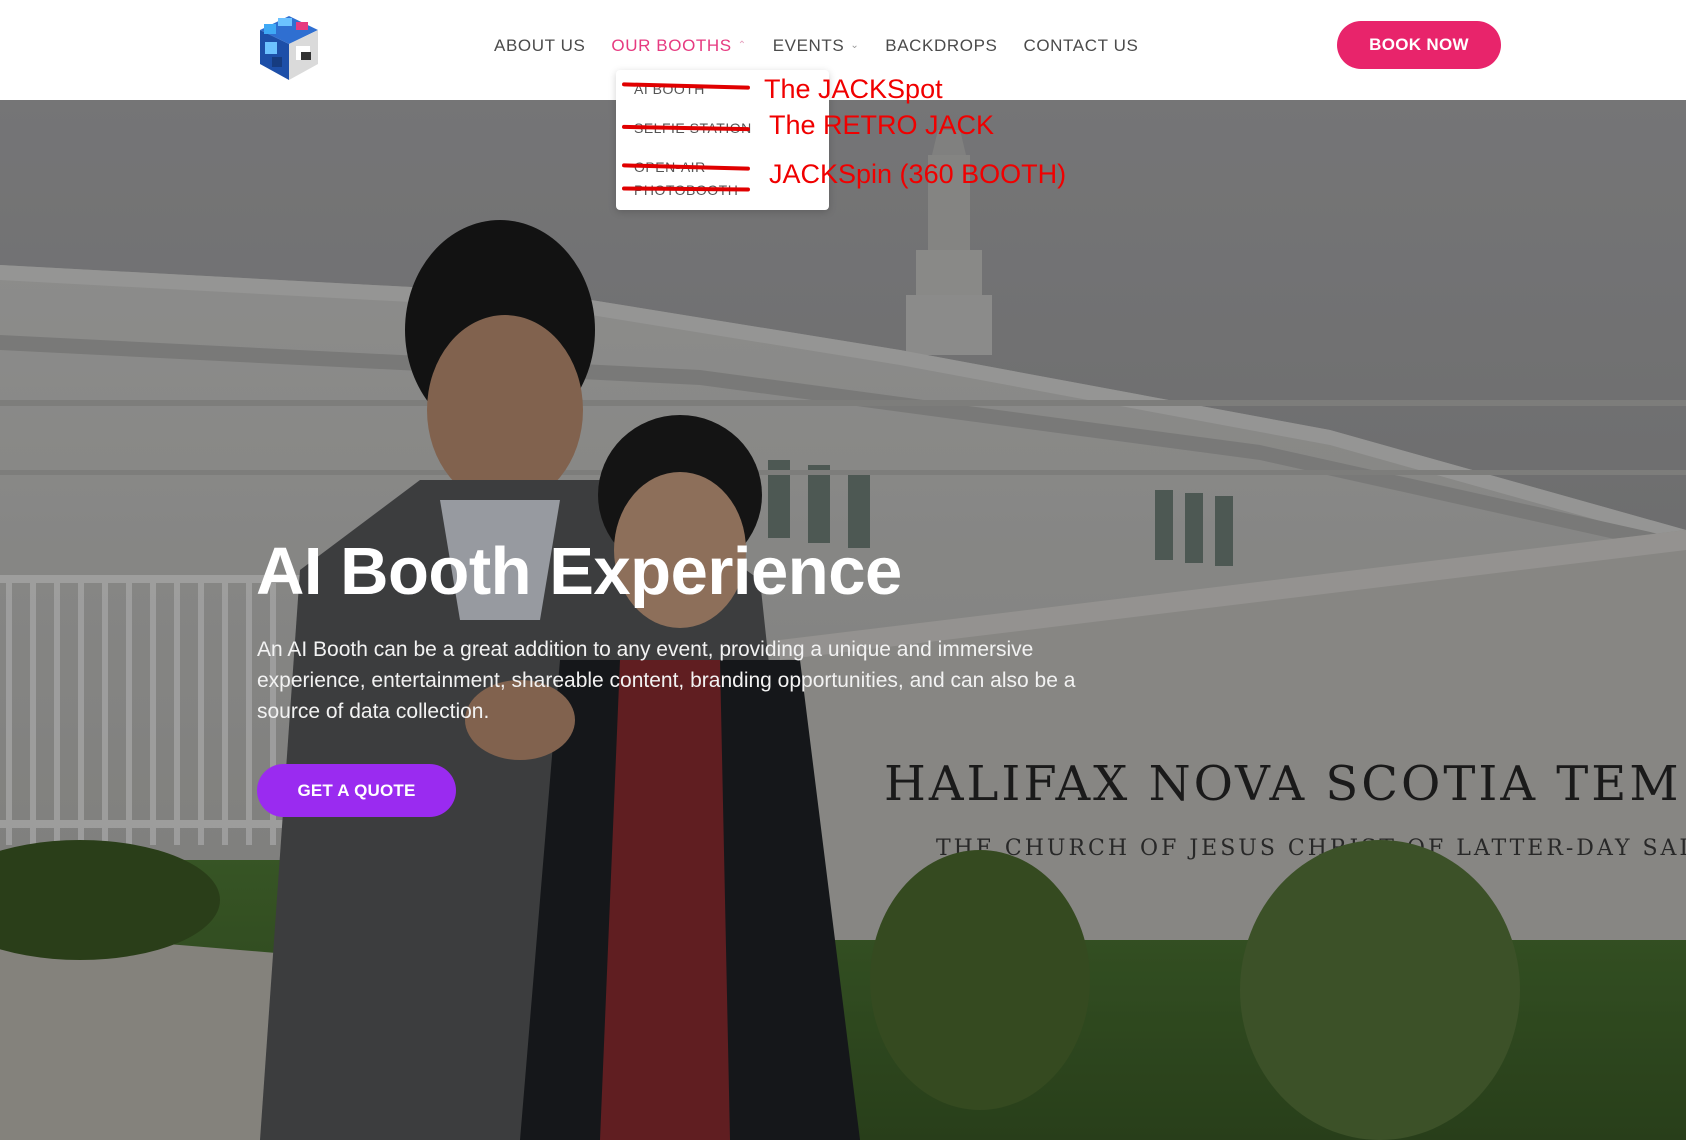  I want to click on dropdown-item-ai-booth: AI BOOTH, so click(669, 89).